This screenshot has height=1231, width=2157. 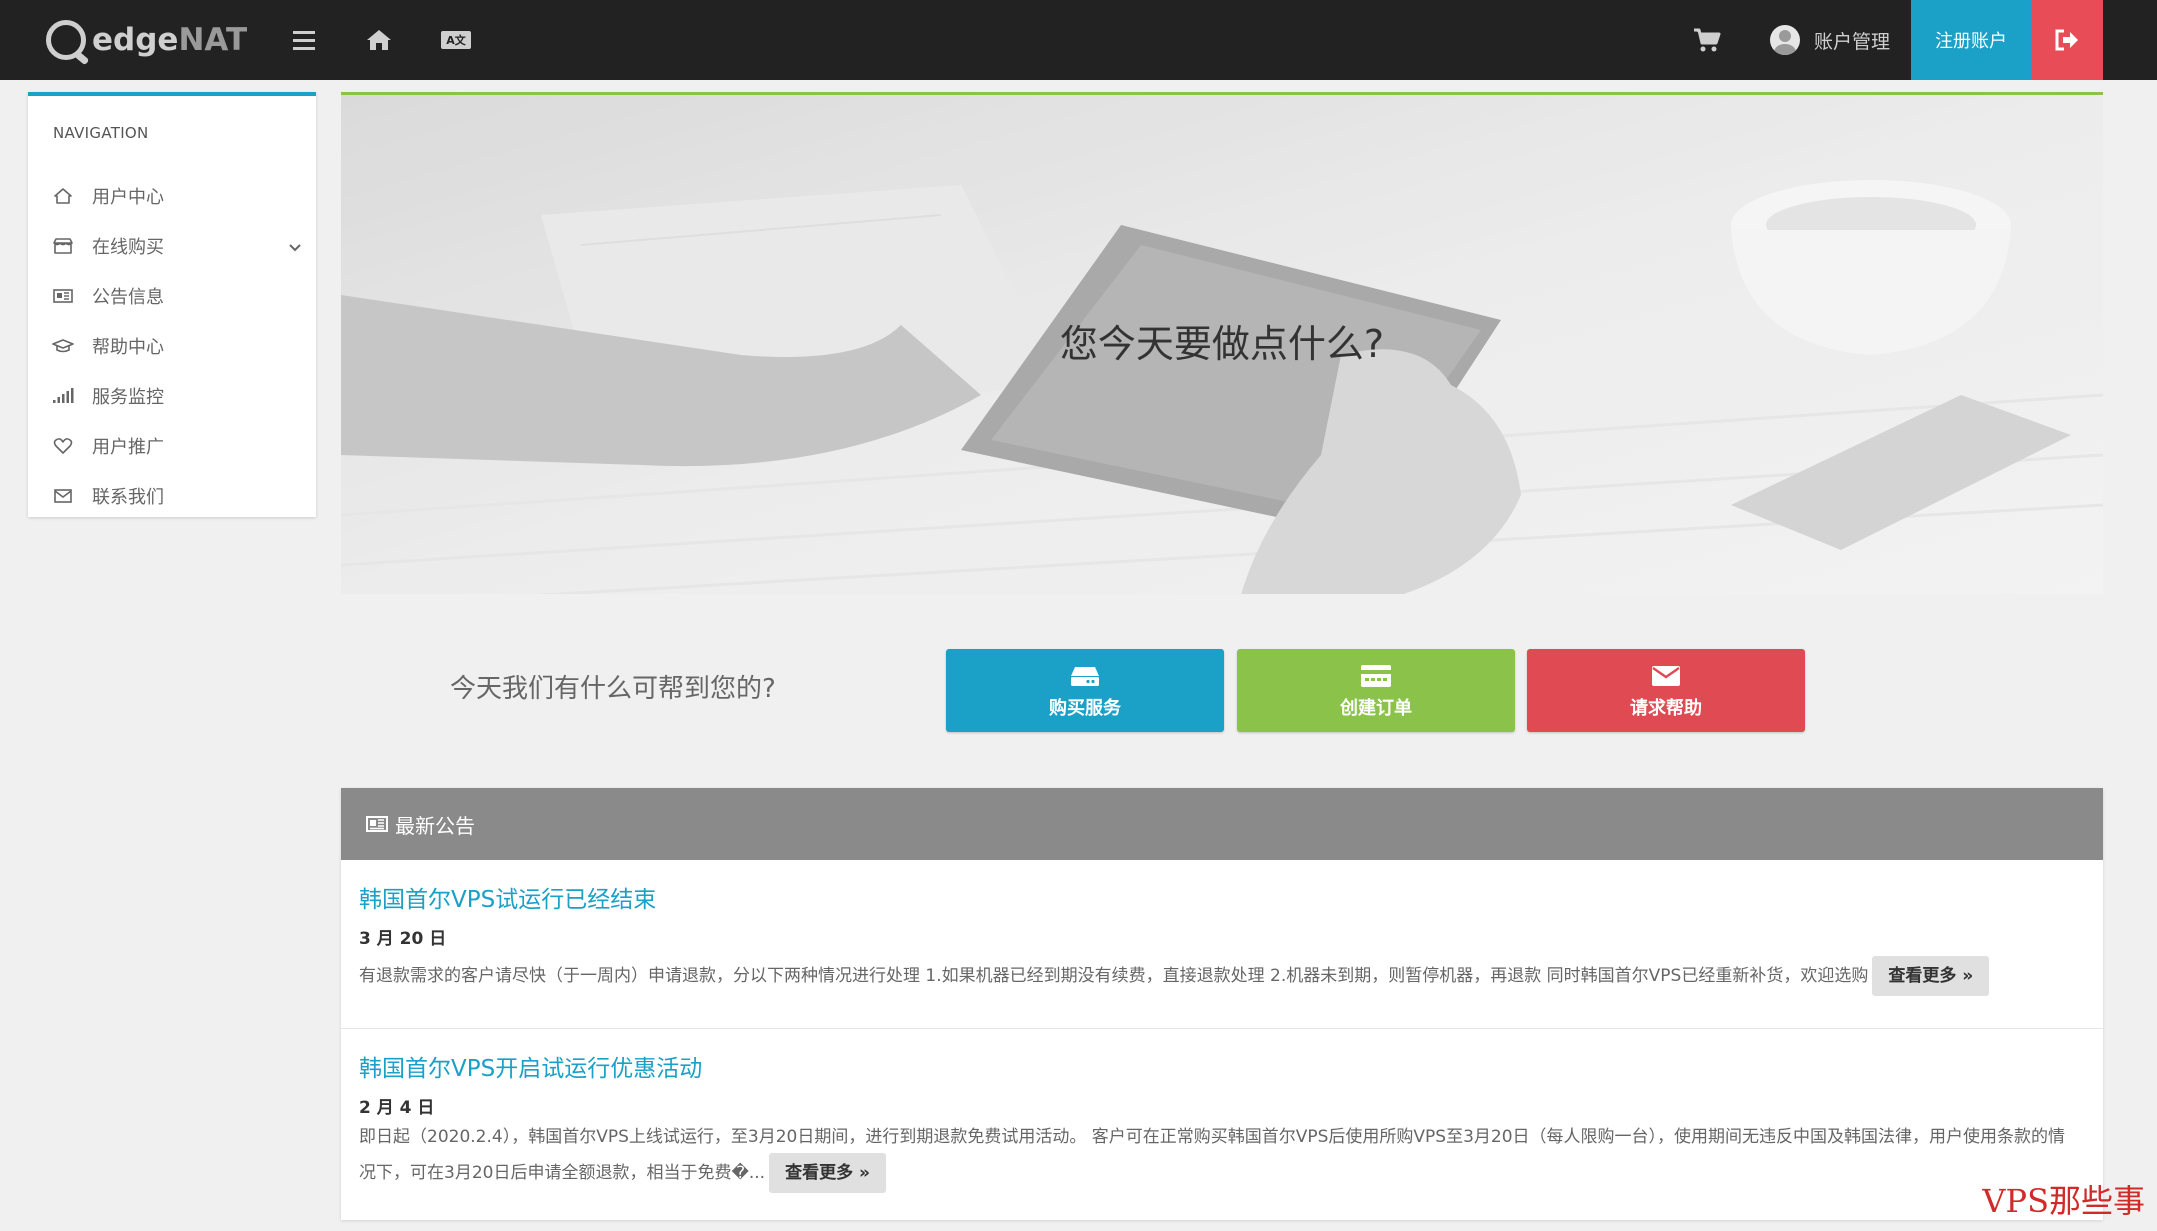 I want to click on announcement-title: 韩国首尔VPS开启试运行优惠活动, so click(x=530, y=1066).